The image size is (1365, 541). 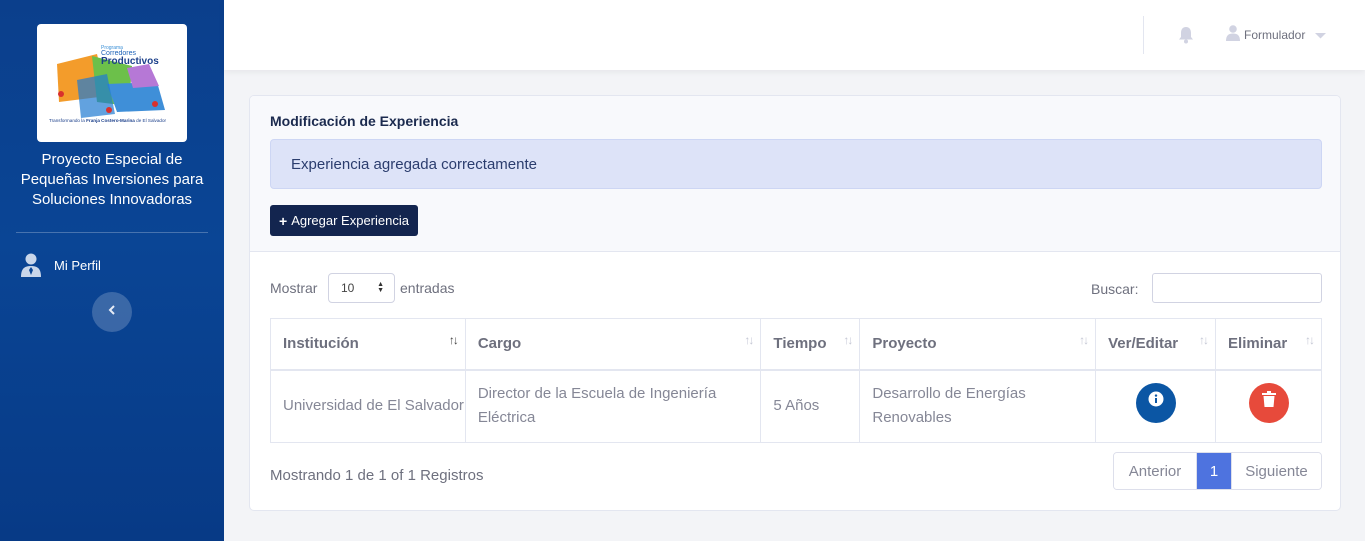 I want to click on sidebar-divider, so click(x=112, y=232).